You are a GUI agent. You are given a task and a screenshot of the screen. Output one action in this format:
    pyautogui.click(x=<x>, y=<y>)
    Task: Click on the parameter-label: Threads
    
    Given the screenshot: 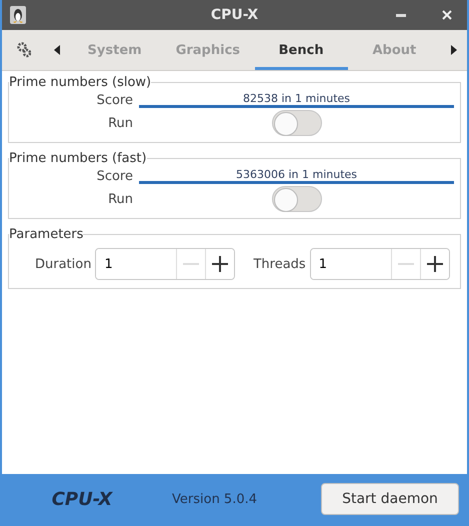 What is the action you would take?
    pyautogui.click(x=279, y=264)
    